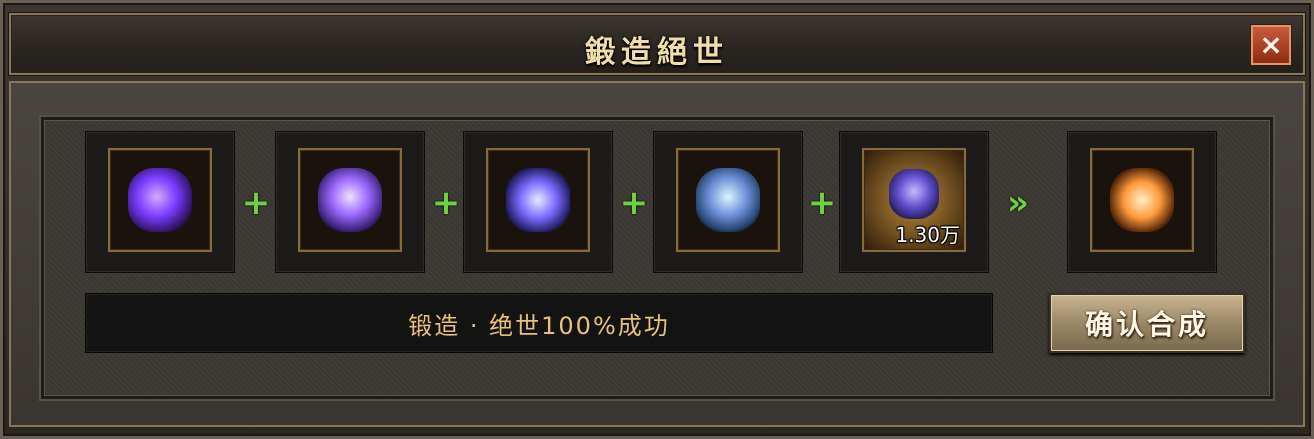  Describe the element at coordinates (927, 235) in the screenshot. I see `material-count: 1.30万` at that location.